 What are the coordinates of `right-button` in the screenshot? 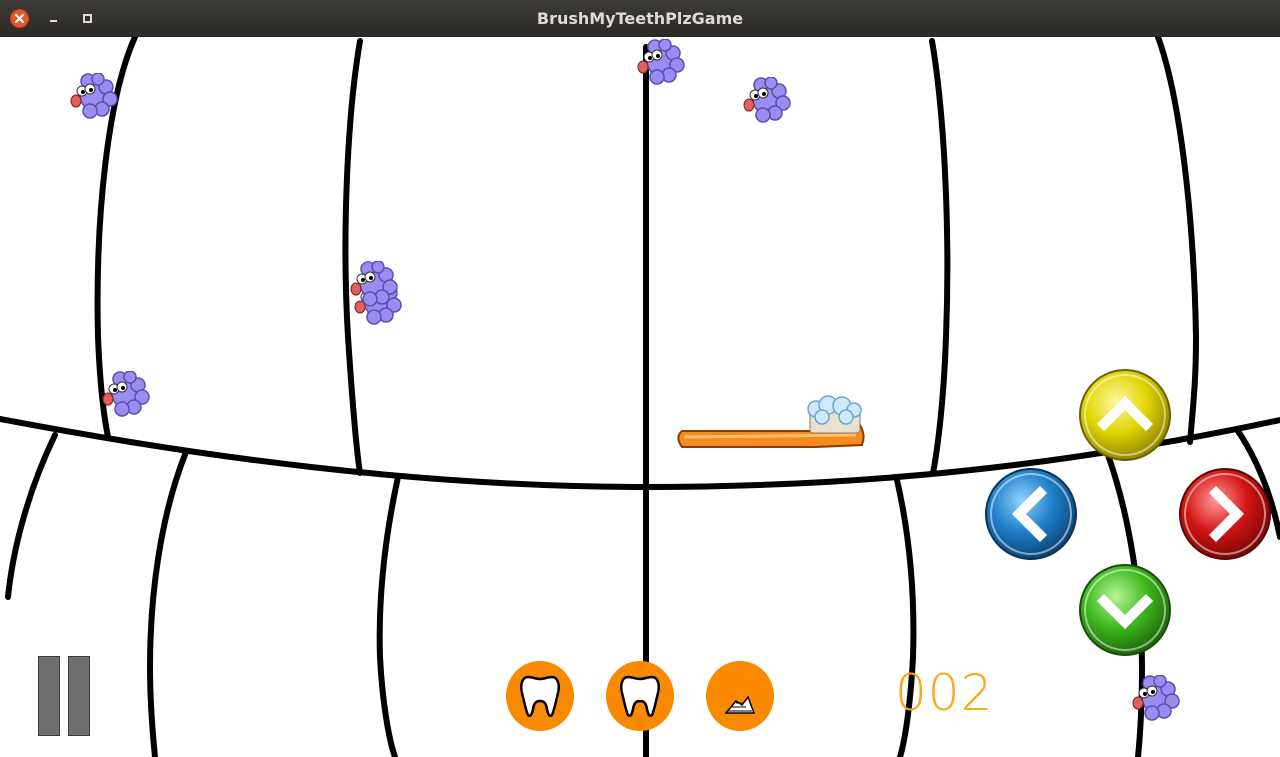 It's located at (1225, 514).